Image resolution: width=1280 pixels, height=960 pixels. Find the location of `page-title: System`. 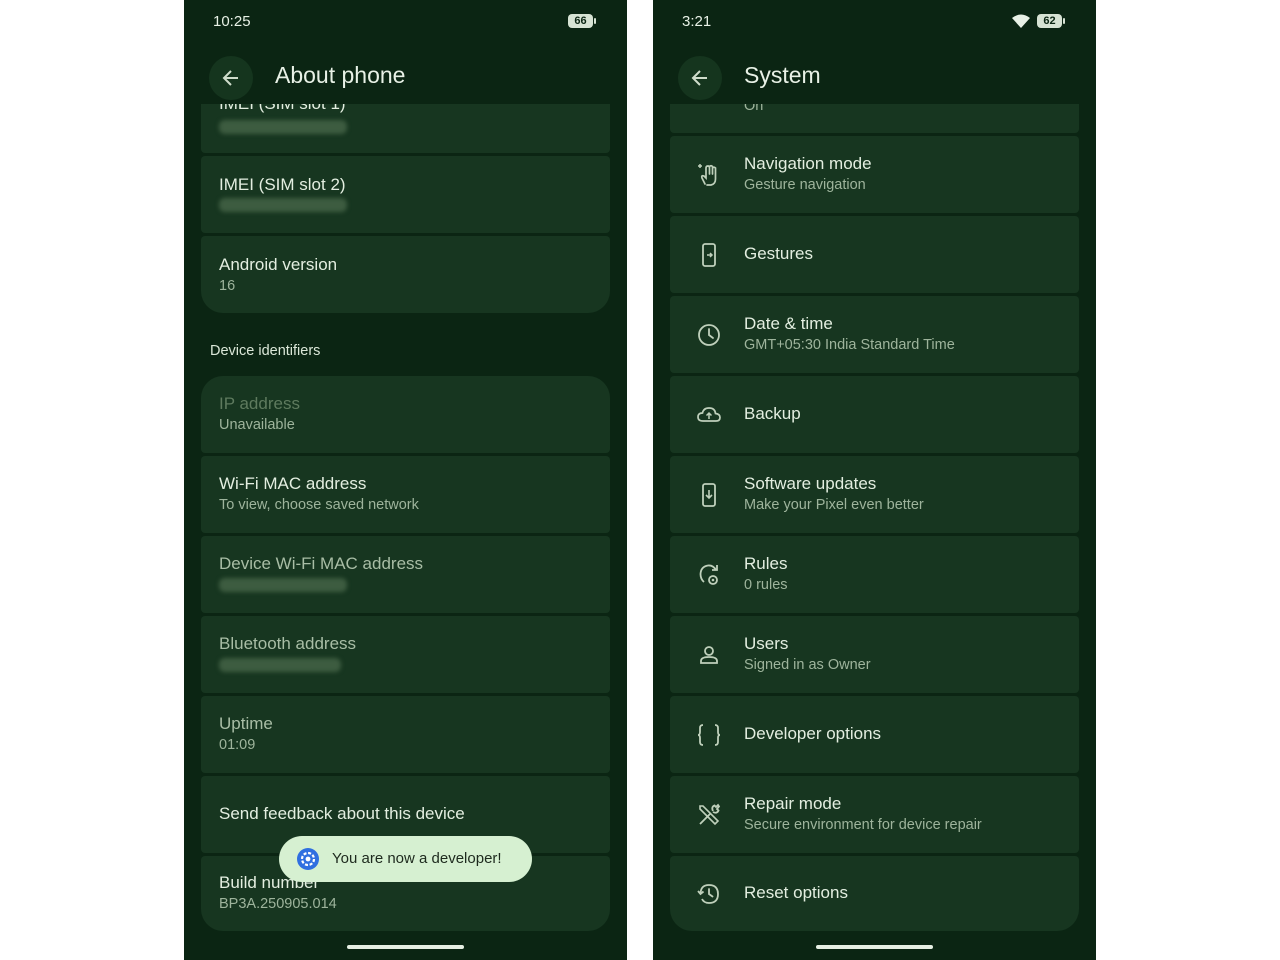

page-title: System is located at coordinates (782, 75).